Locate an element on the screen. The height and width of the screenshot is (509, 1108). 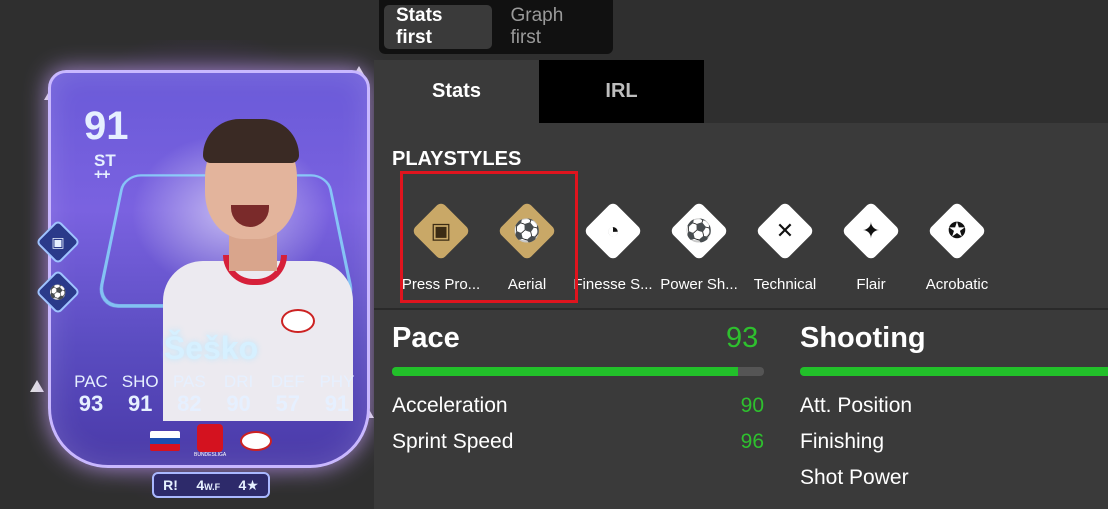
playstyle-flair: ✦ Flair is located at coordinates (871, 249).